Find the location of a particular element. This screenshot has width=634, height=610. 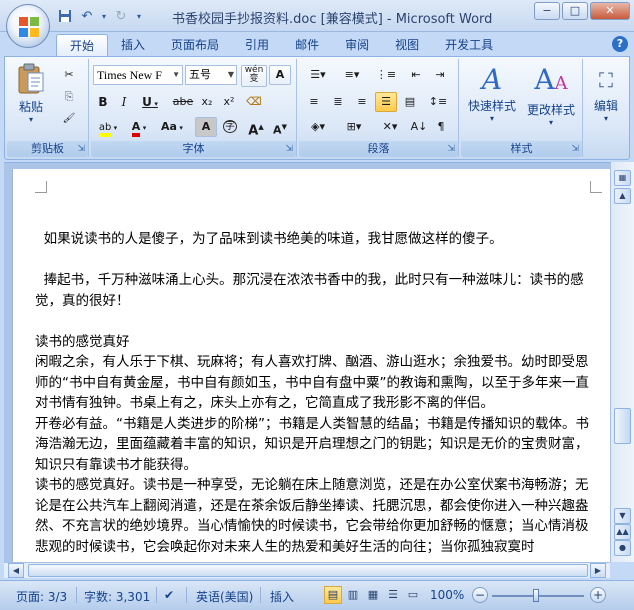

scroll-up-icon: ▲ is located at coordinates (622, 196).